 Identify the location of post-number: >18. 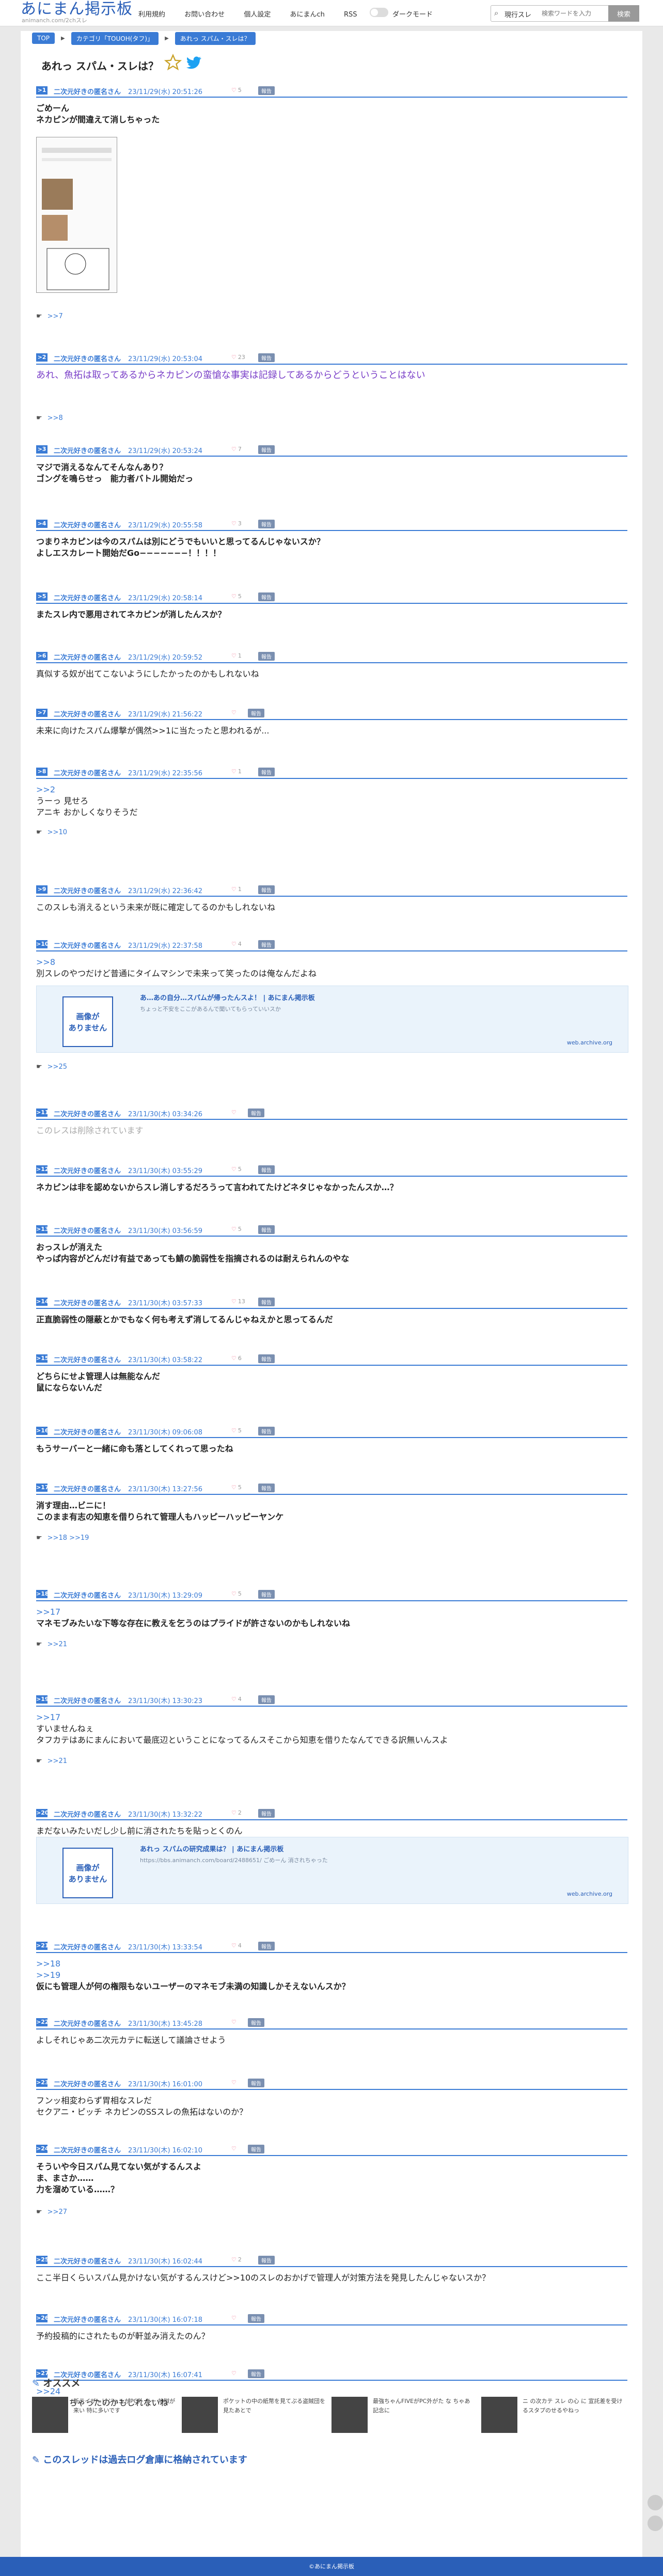
(42, 1594).